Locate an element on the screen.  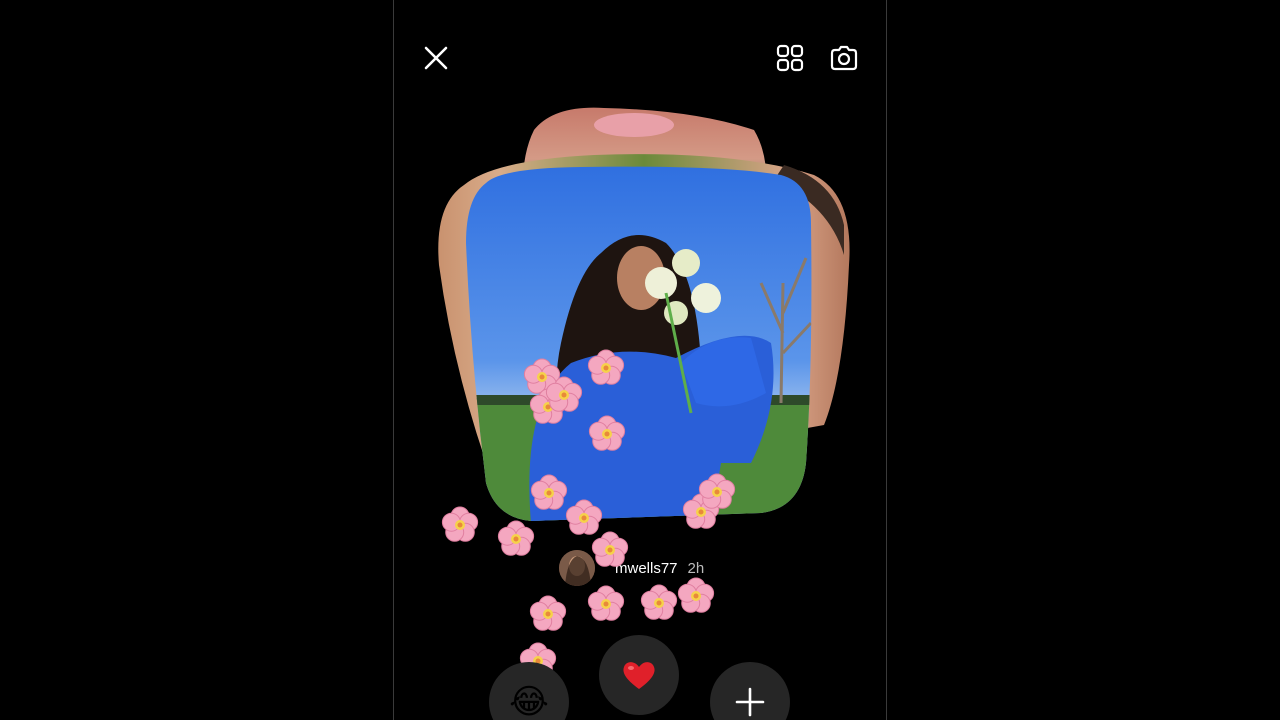
avatar is located at coordinates (577, 568).